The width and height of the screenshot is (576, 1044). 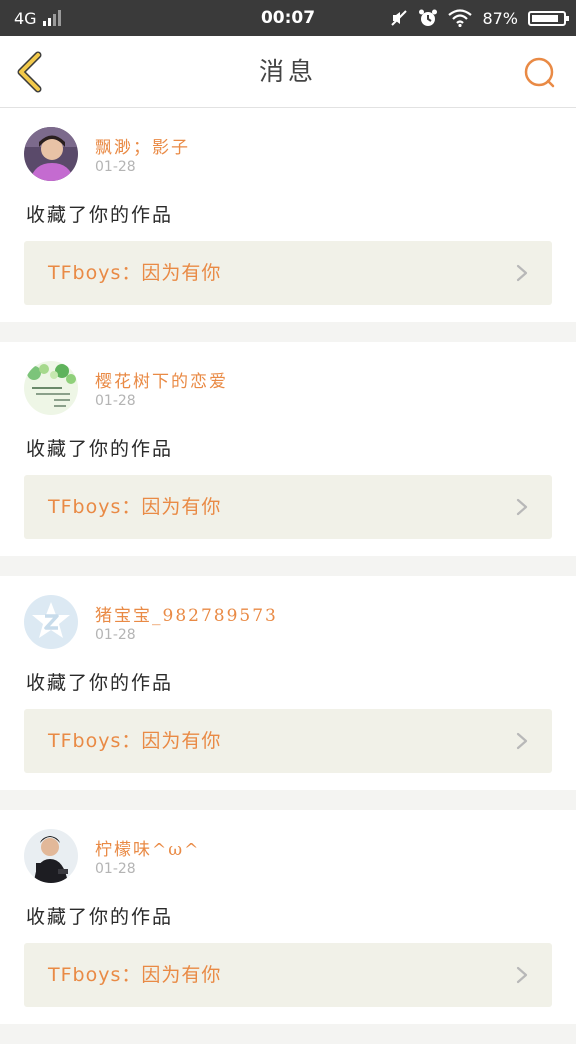 I want to click on photo-avatar, so click(x=51, y=154).